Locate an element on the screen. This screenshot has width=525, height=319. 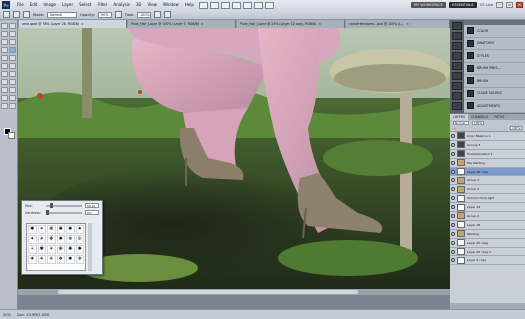
menu-window: Window is located at coordinates (171, 5).